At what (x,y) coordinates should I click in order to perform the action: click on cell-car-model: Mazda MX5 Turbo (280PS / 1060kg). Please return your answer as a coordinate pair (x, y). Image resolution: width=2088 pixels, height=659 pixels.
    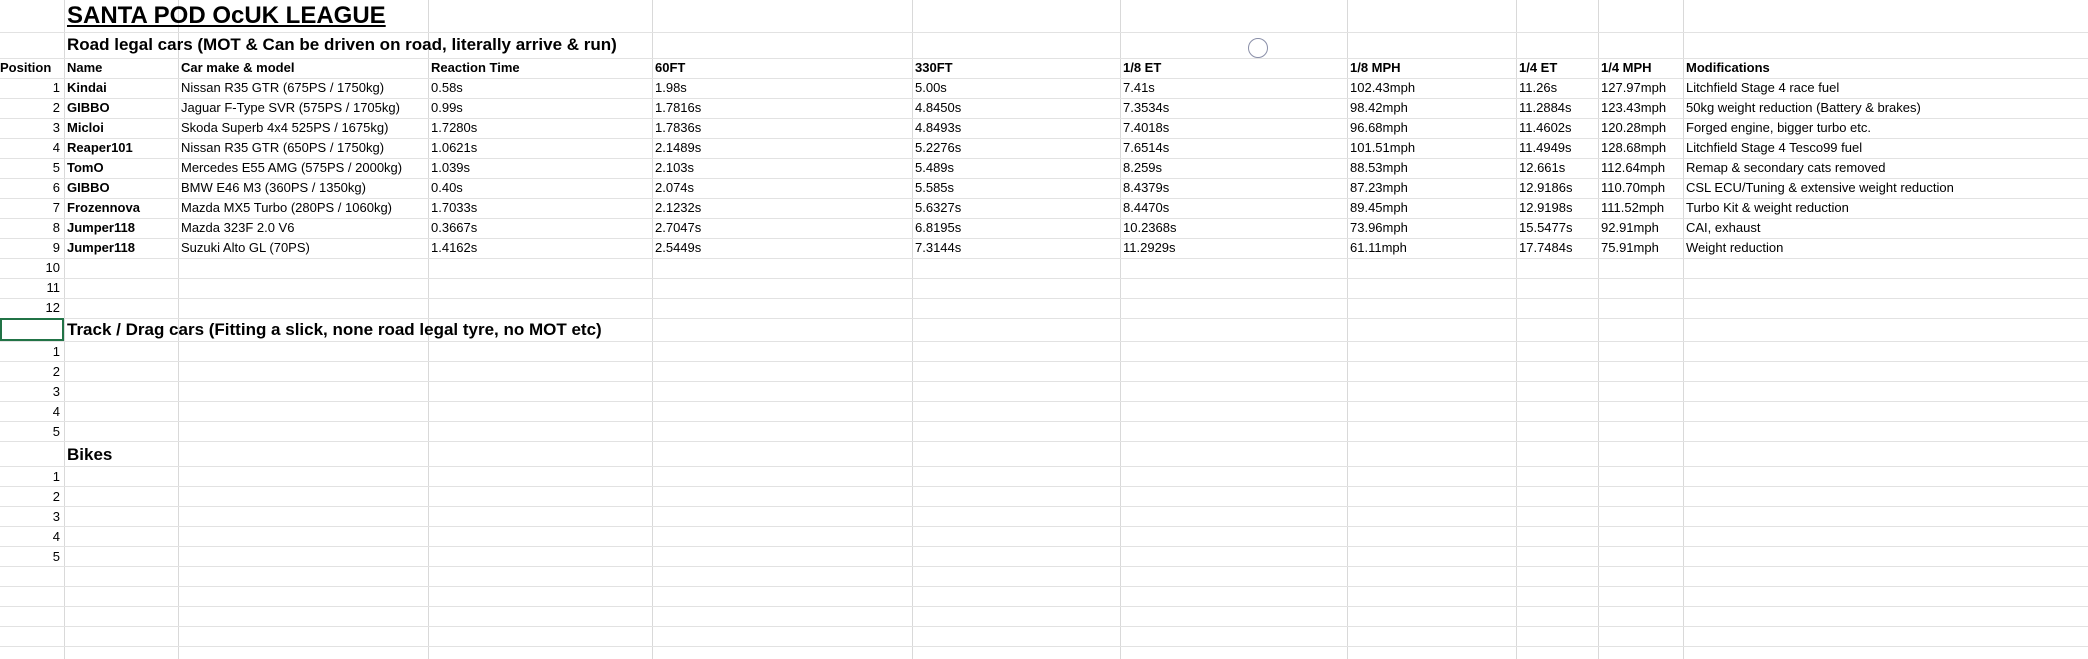
    Looking at the image, I should click on (286, 208).